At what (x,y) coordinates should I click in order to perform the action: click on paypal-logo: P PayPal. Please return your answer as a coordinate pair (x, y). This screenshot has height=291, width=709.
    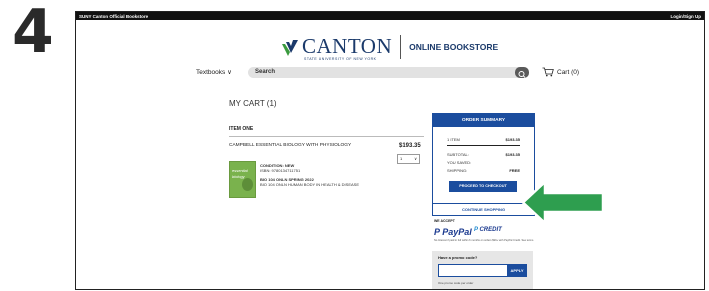
    Looking at the image, I should click on (453, 232).